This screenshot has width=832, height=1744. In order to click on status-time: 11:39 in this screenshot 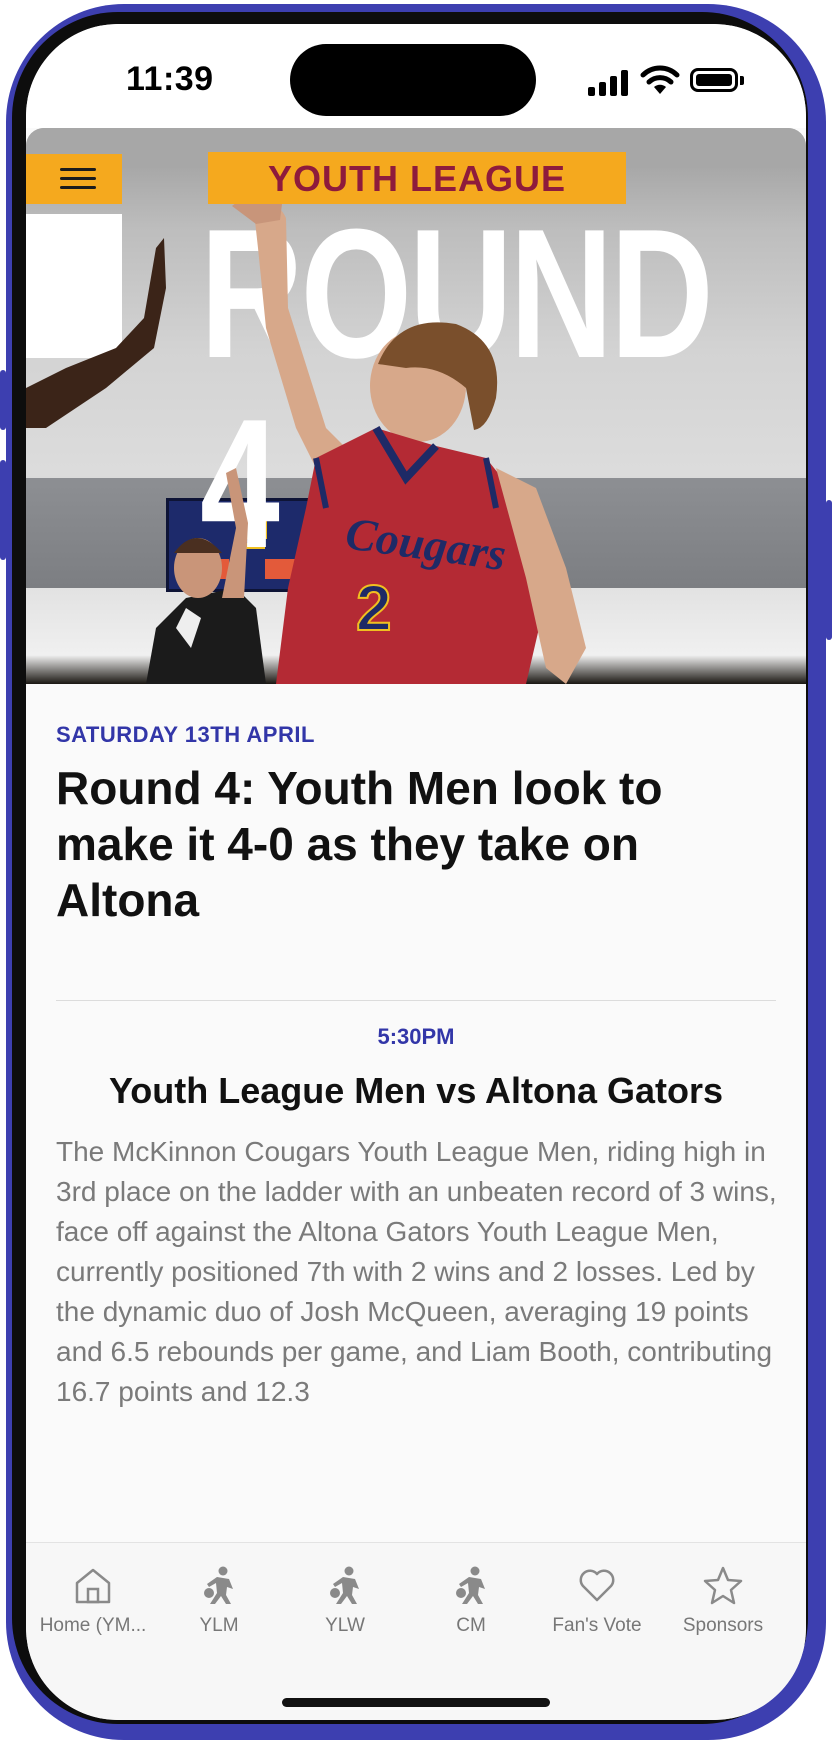, I will do `click(170, 79)`.